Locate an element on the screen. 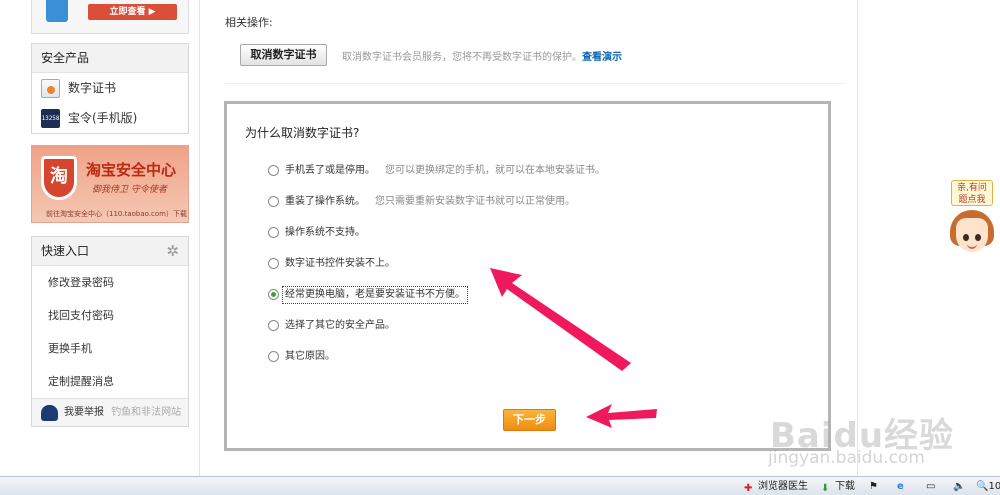 The height and width of the screenshot is (495, 1000). help-bubble-line-2: 题点我 is located at coordinates (972, 200).